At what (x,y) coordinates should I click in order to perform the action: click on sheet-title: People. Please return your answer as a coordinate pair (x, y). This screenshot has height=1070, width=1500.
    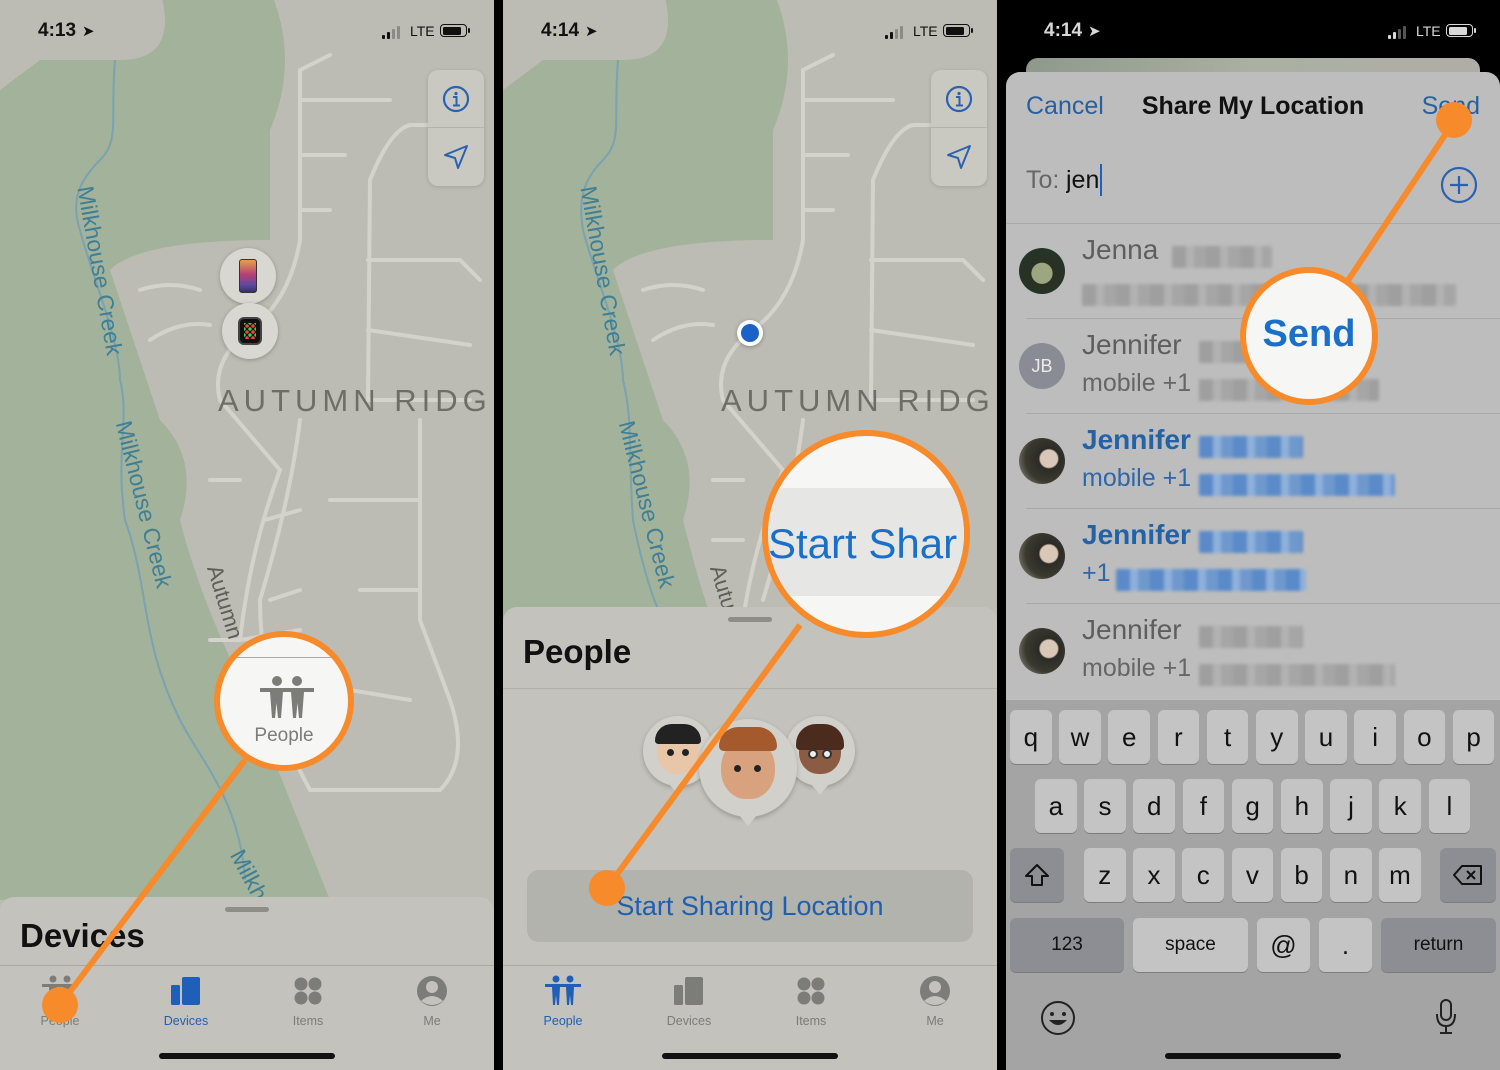
    Looking at the image, I should click on (577, 651).